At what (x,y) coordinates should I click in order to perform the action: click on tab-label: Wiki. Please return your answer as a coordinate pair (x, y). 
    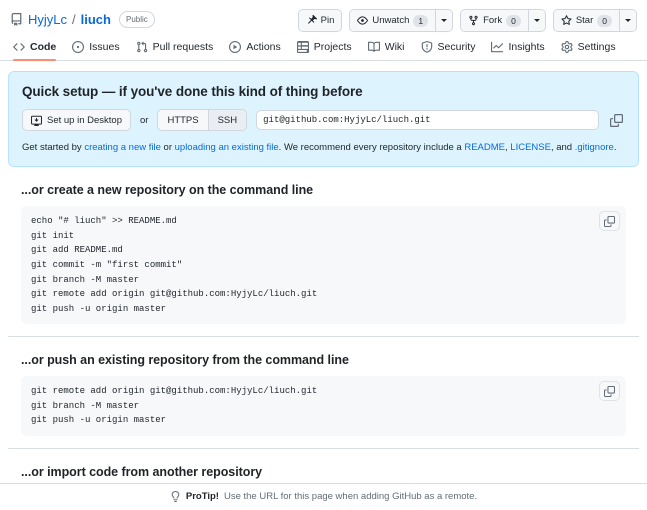
    Looking at the image, I should click on (394, 47).